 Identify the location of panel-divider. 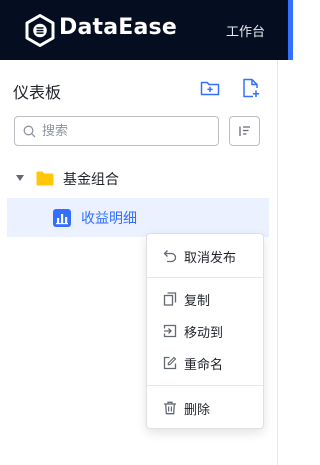
(277, 262).